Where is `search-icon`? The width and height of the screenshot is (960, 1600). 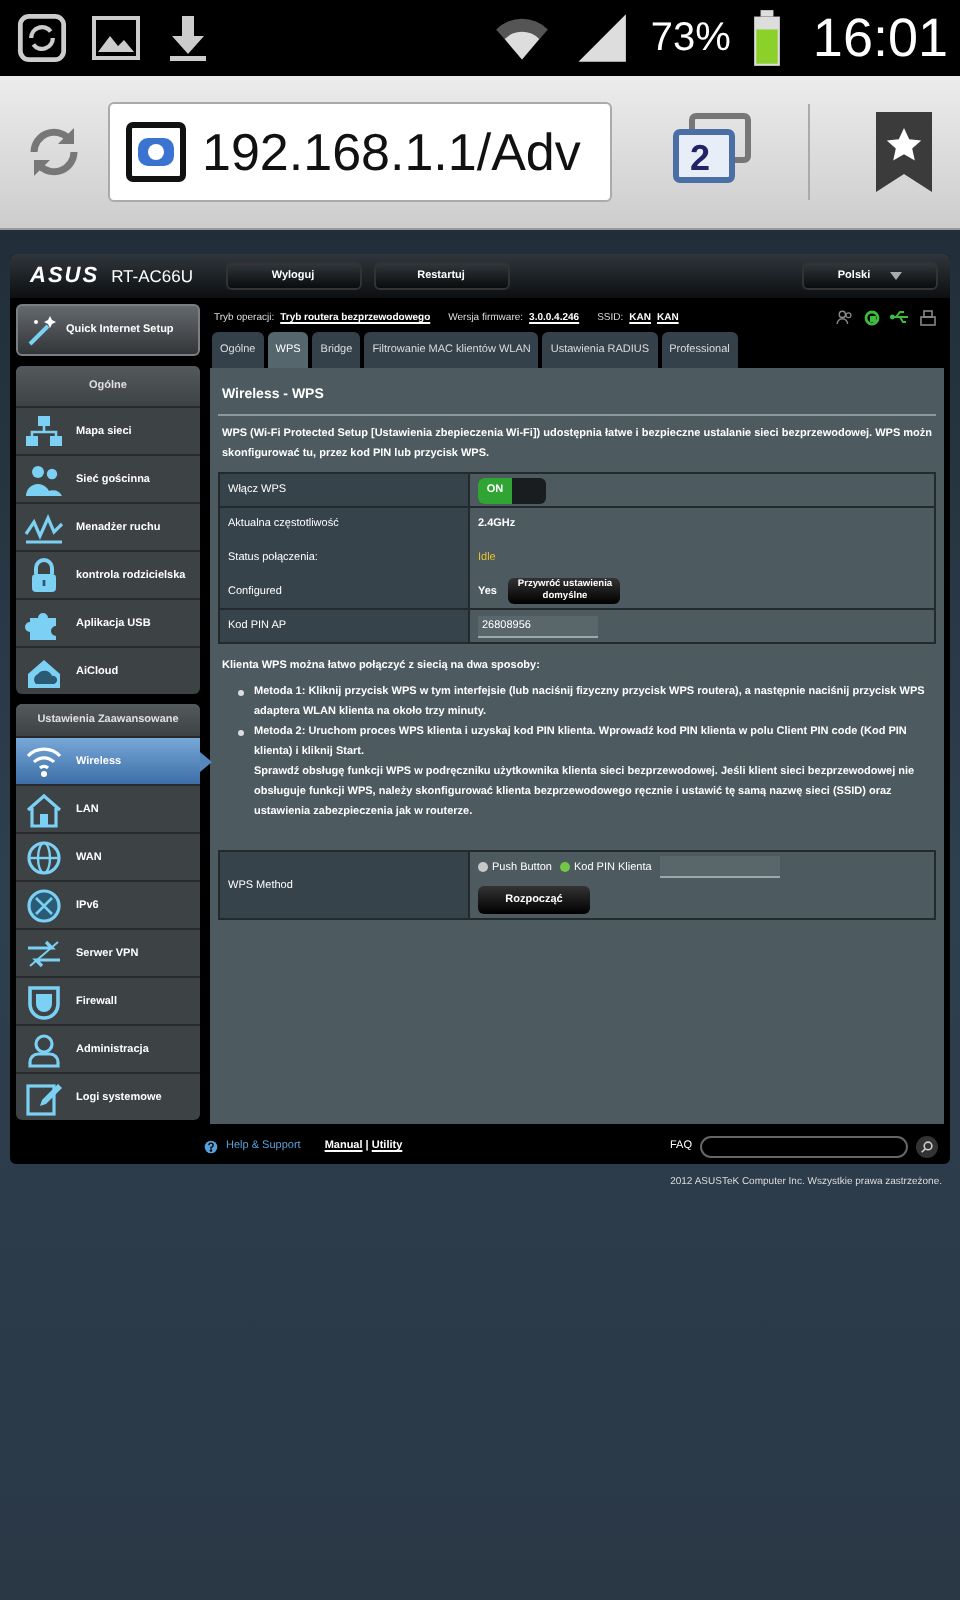
search-icon is located at coordinates (927, 1146).